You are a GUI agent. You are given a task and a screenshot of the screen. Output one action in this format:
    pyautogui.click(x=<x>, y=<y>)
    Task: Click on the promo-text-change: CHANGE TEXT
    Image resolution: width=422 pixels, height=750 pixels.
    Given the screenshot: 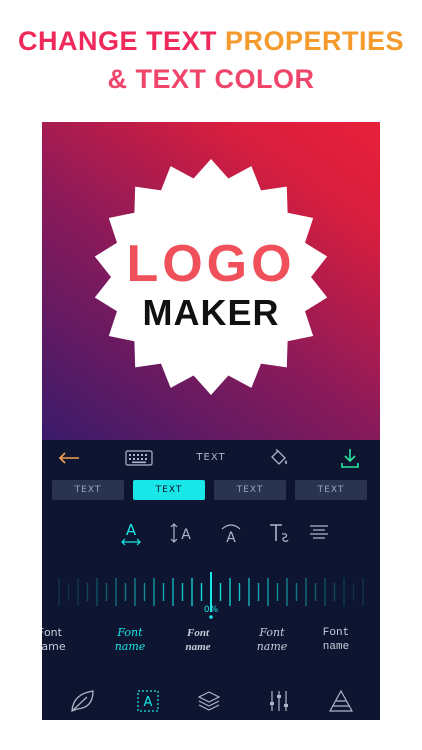 What is the action you would take?
    pyautogui.click(x=121, y=41)
    